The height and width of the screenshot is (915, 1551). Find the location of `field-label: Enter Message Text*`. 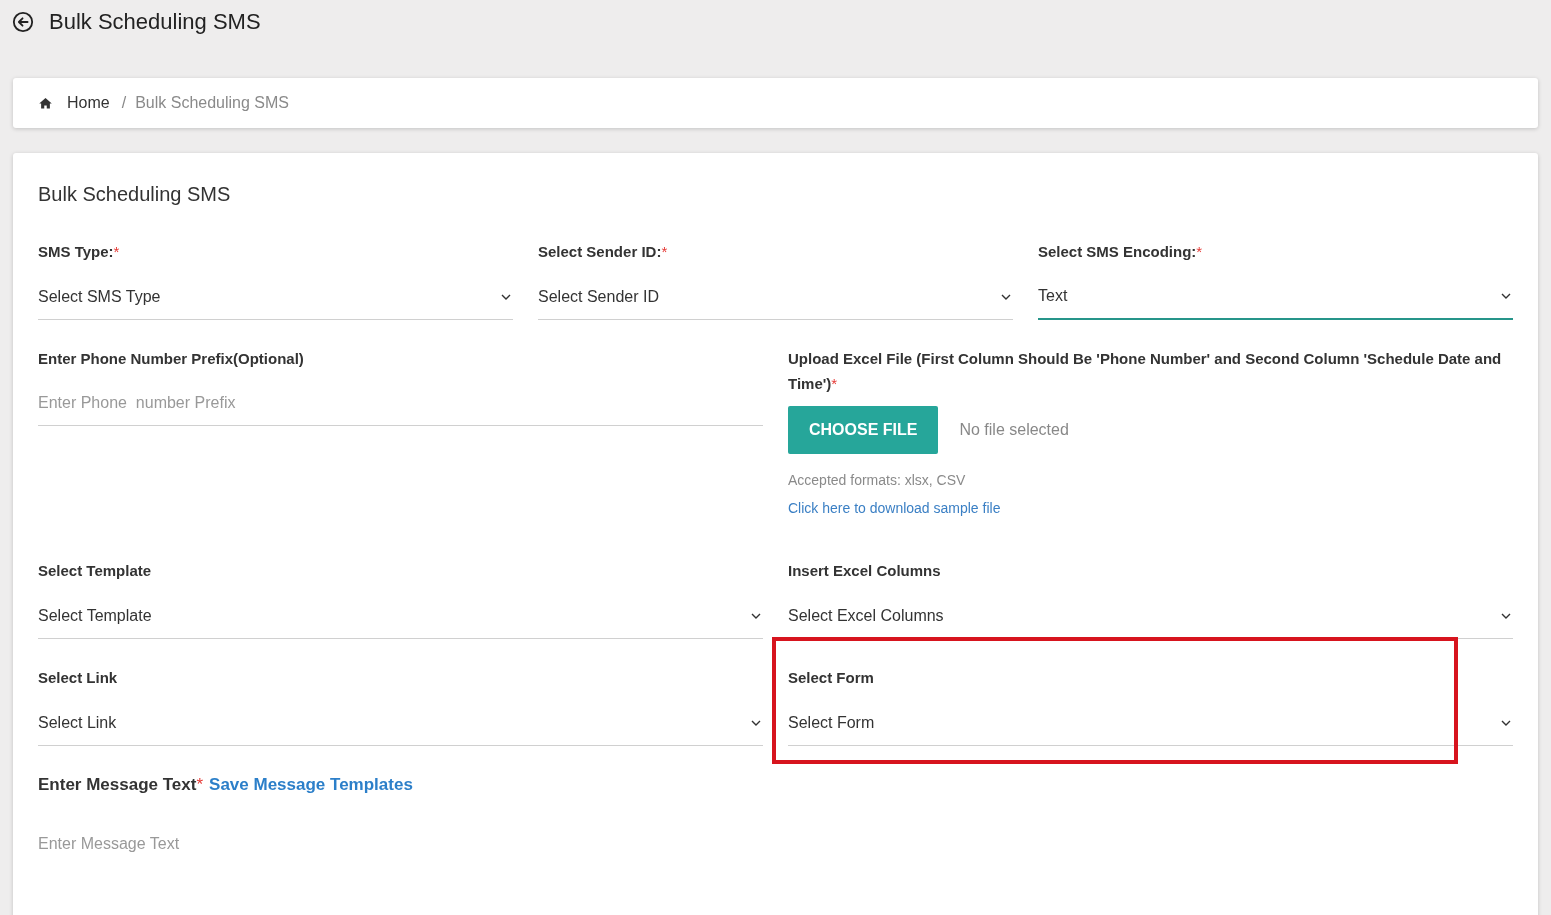

field-label: Enter Message Text* is located at coordinates (121, 785).